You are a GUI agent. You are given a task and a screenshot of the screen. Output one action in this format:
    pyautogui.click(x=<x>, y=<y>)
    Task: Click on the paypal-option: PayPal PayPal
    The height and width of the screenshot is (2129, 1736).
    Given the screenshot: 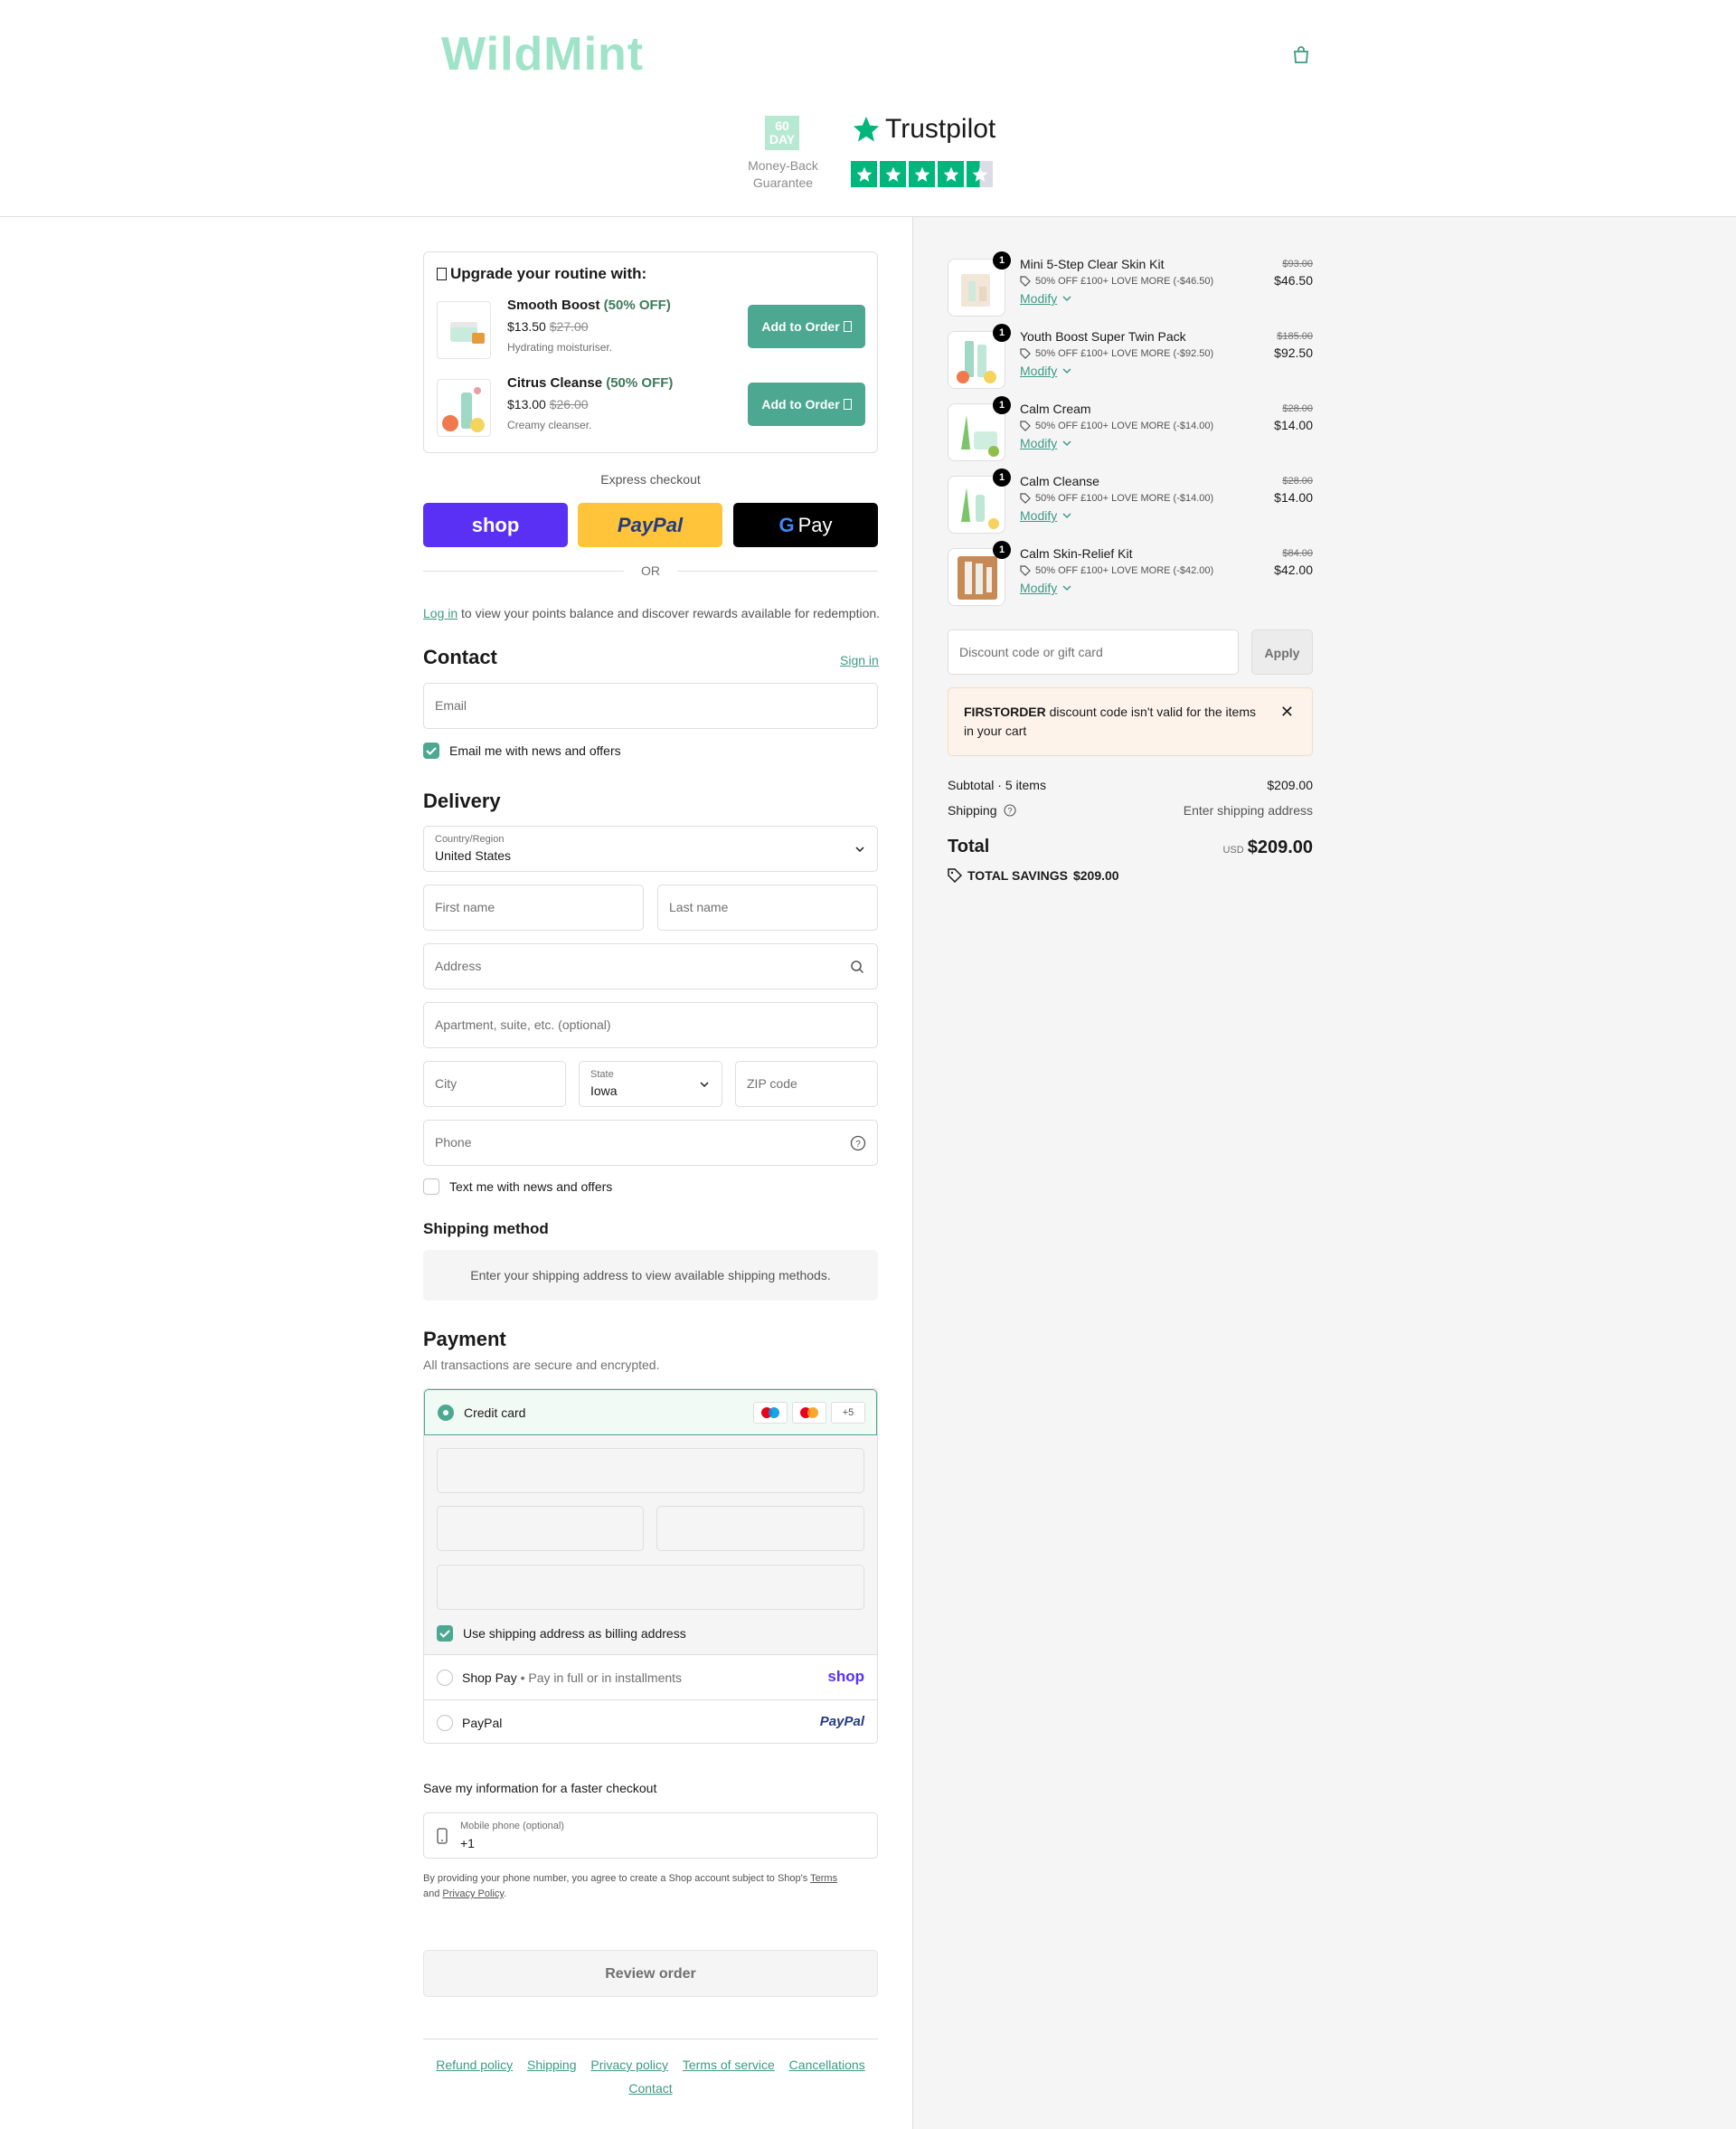 What is the action you would take?
    pyautogui.click(x=650, y=1721)
    